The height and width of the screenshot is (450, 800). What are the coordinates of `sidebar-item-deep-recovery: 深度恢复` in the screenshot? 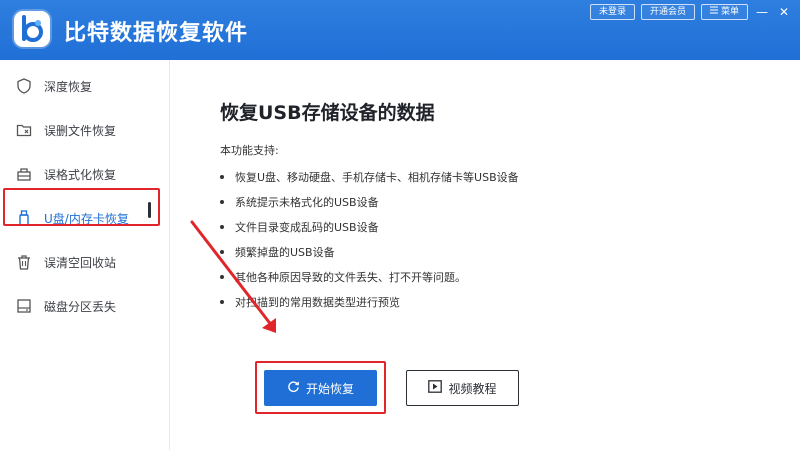 It's located at (85, 86).